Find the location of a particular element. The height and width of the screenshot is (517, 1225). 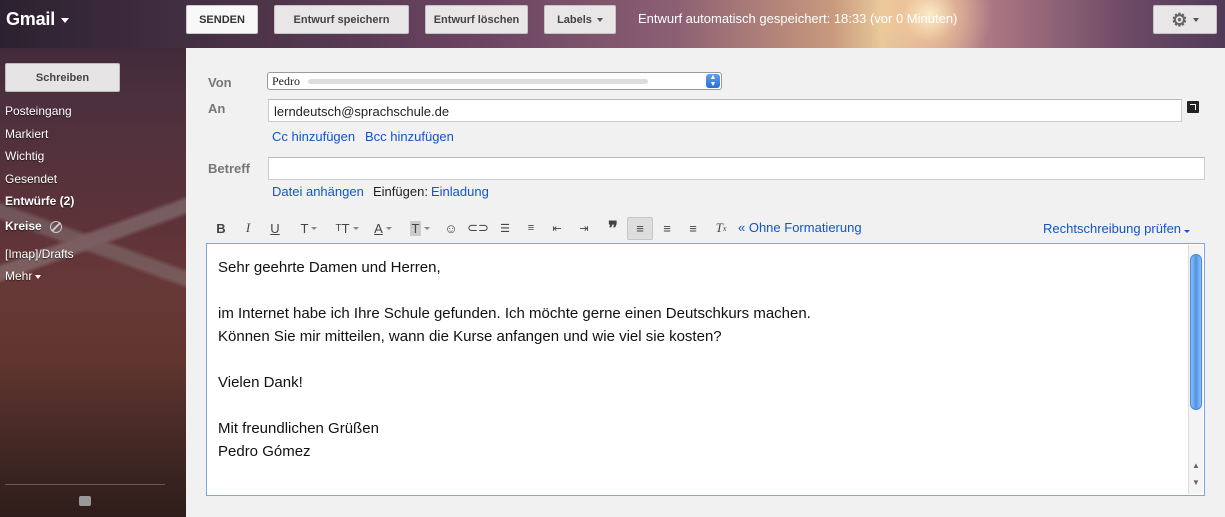

add-cc-link: Cc hinzufügen is located at coordinates (313, 136).